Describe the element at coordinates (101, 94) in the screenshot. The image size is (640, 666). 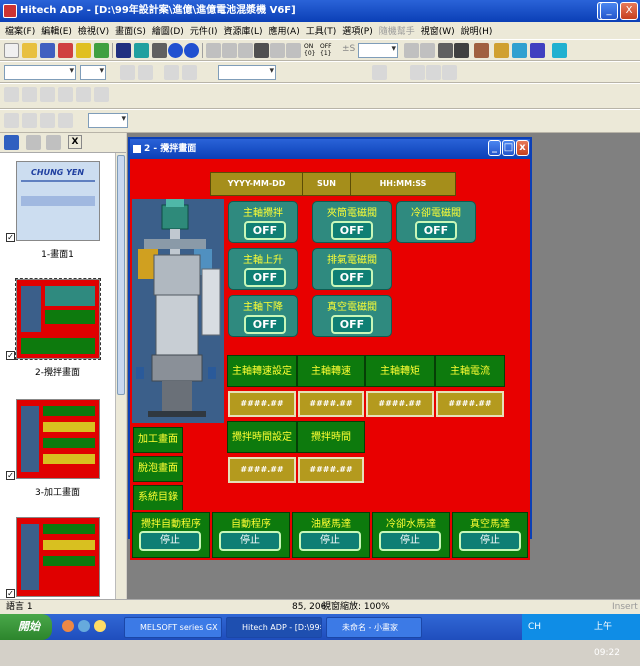
I see `draw-tool-6-icon` at that location.